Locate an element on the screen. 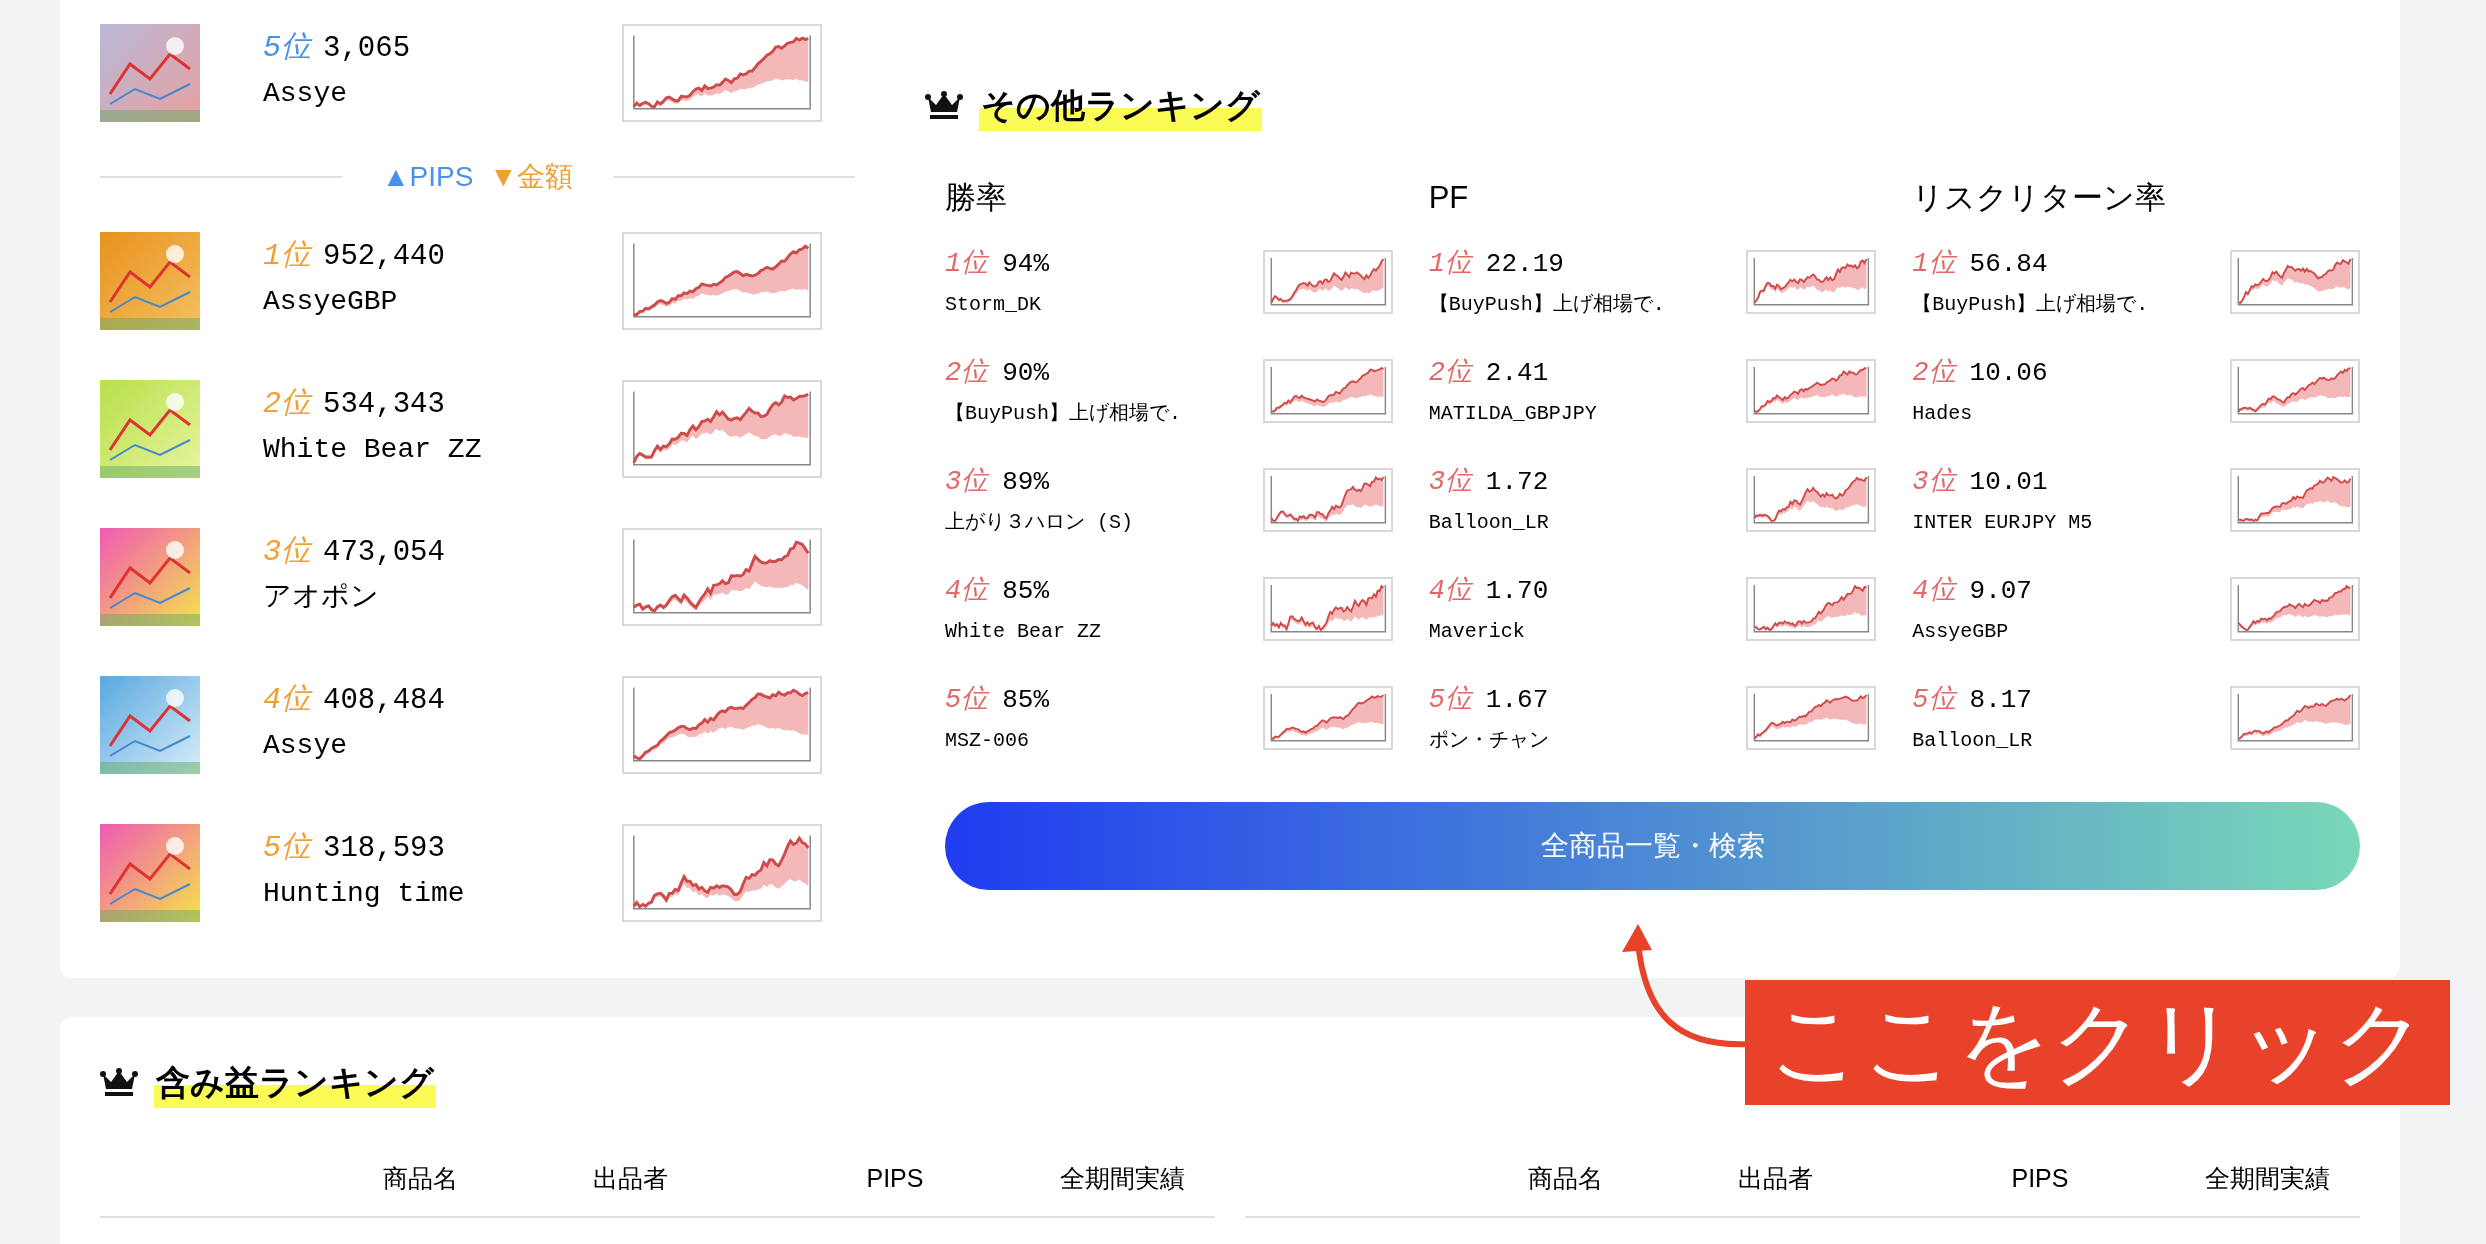 The width and height of the screenshot is (2486, 1244). column-heading: PF is located at coordinates (1449, 198).